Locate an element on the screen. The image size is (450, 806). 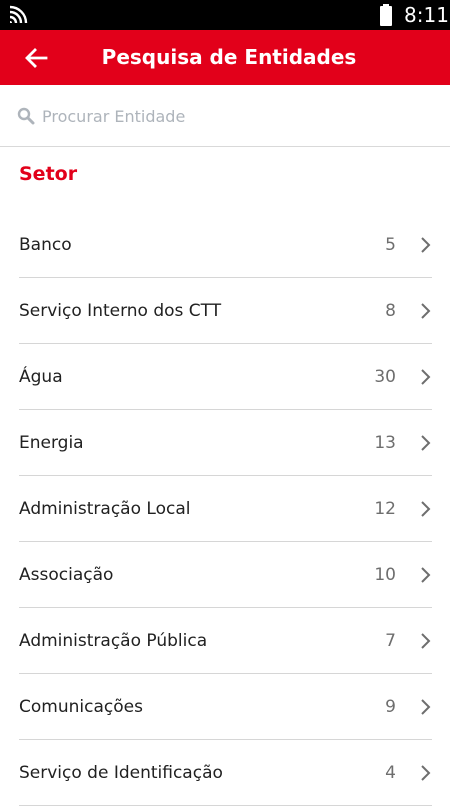
list-item-count: 12 is located at coordinates (385, 509).